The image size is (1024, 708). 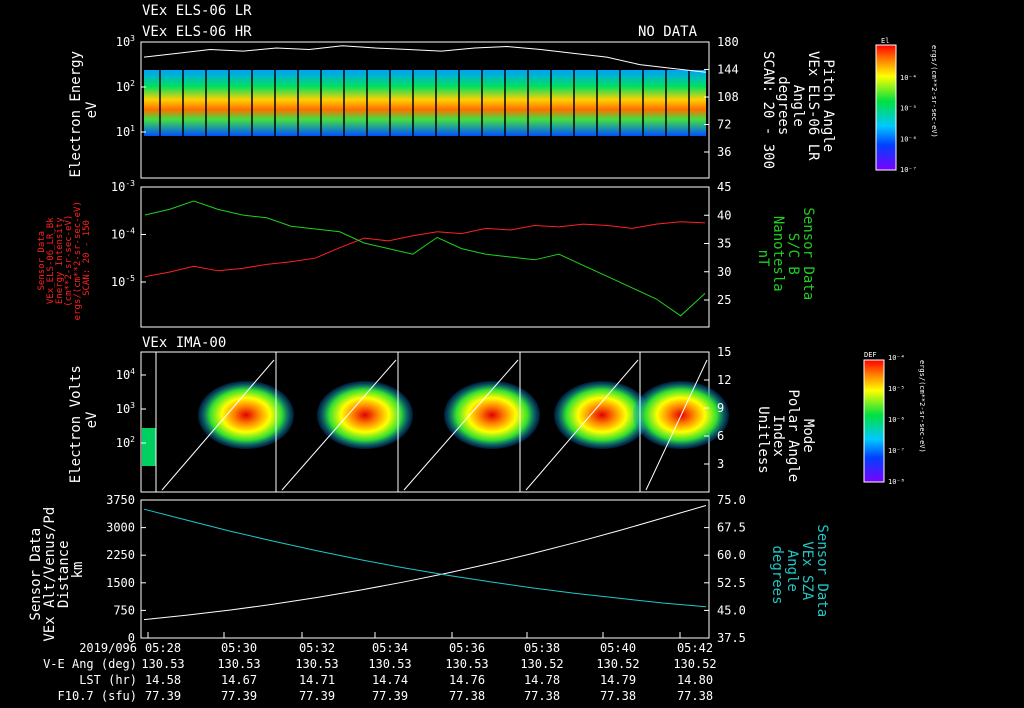 I want to click on header-line1: VEx ELS-06 LR, so click(x=197, y=11).